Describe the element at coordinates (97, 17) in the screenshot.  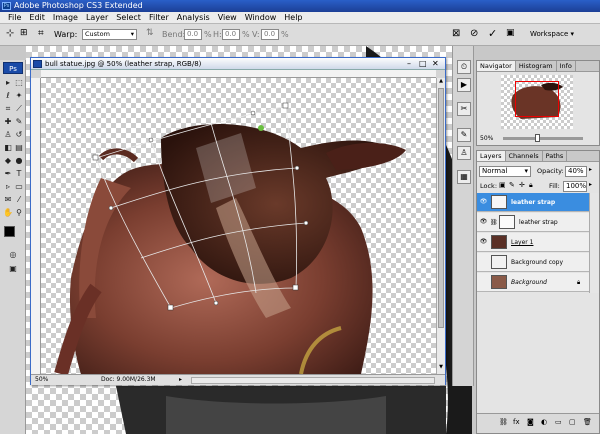
I see `menu-layer: Layer` at that location.